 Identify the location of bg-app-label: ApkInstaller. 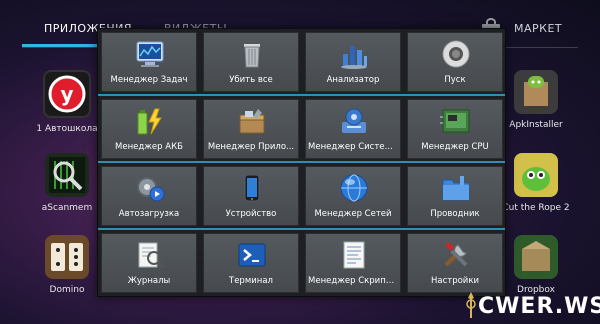
(536, 125).